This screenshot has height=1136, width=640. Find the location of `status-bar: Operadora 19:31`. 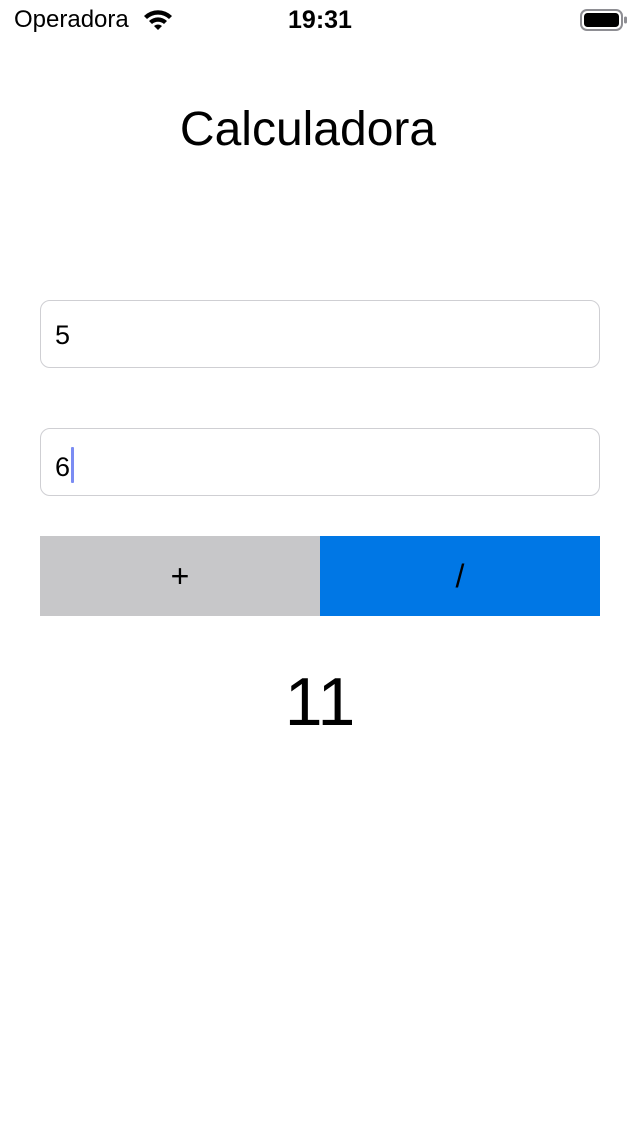

status-bar: Operadora 19:31 is located at coordinates (320, 20).